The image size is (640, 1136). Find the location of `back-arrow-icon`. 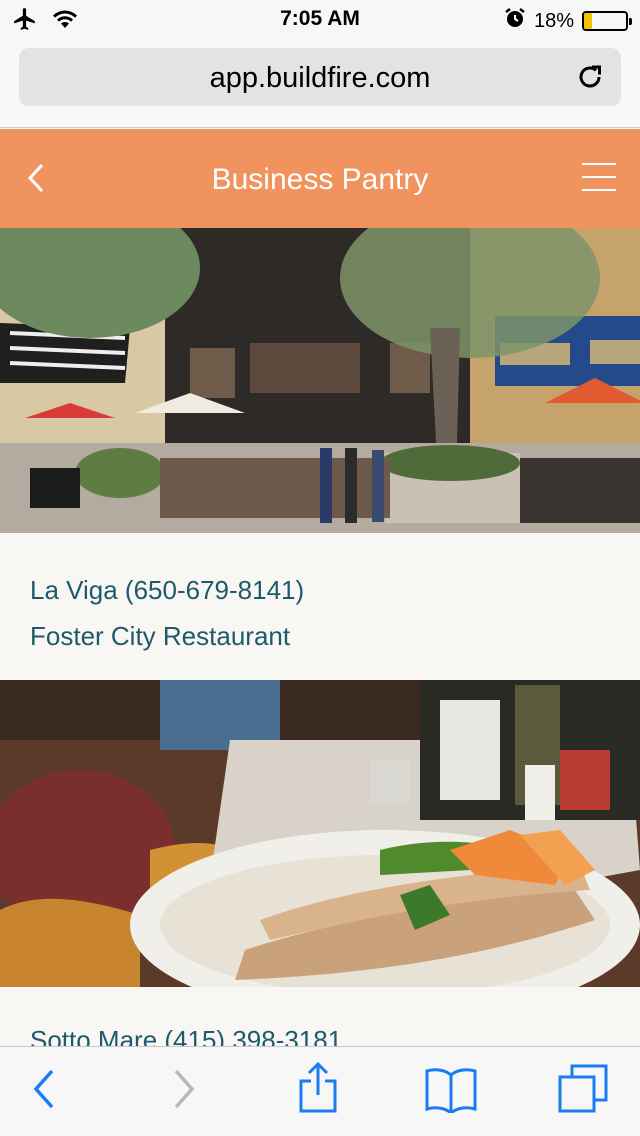

back-arrow-icon is located at coordinates (44, 1091).